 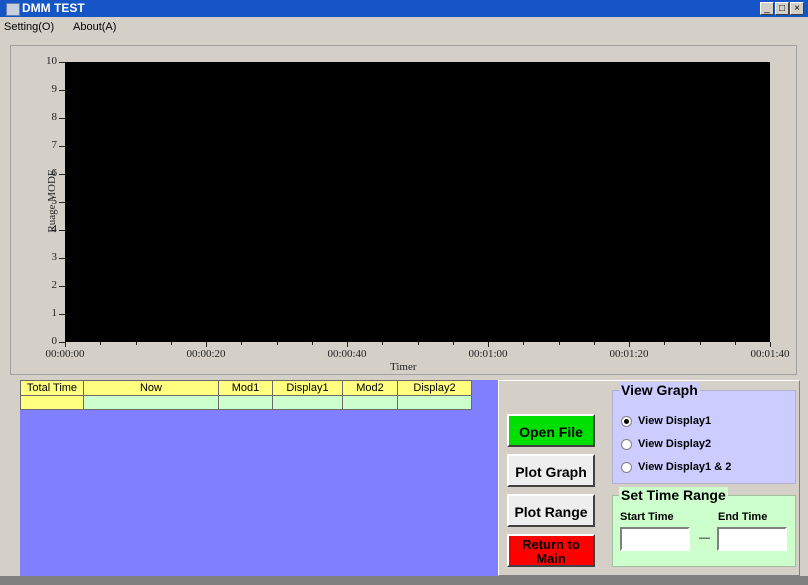 What do you see at coordinates (347, 354) in the screenshot?
I see `x-tick-label: 00:00:40` at bounding box center [347, 354].